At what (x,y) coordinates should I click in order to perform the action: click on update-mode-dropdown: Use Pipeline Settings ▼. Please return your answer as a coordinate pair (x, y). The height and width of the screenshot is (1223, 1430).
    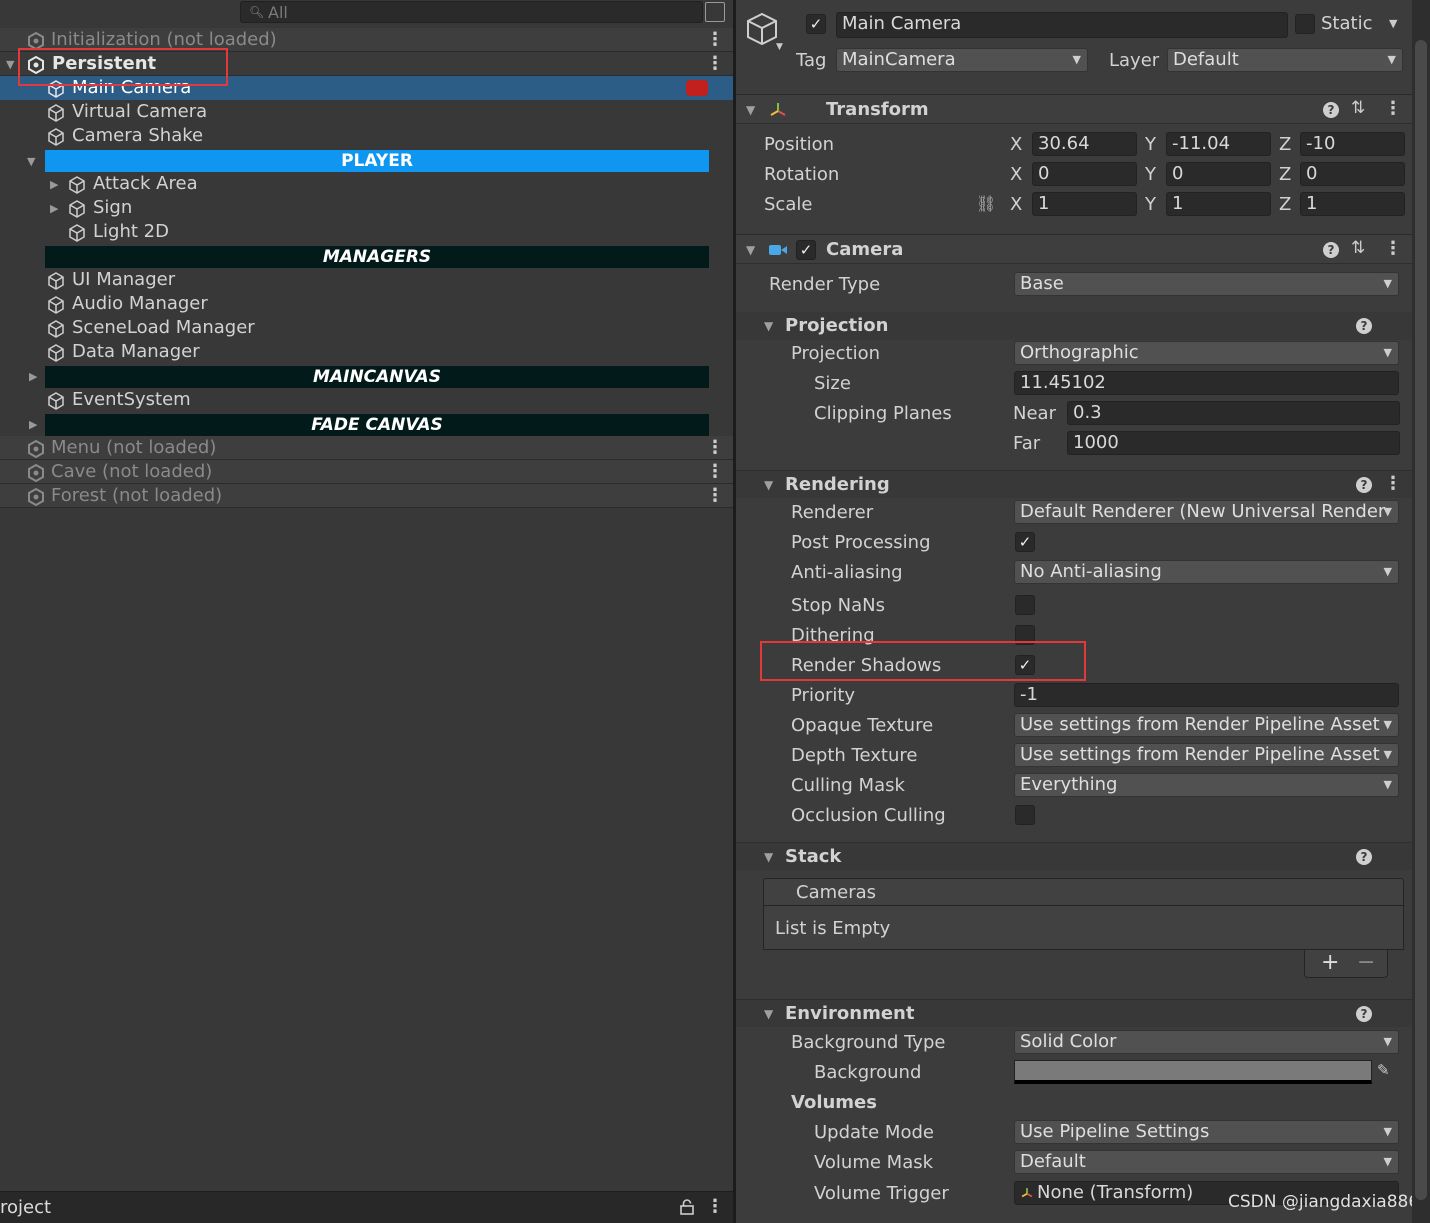
    Looking at the image, I should click on (1206, 1132).